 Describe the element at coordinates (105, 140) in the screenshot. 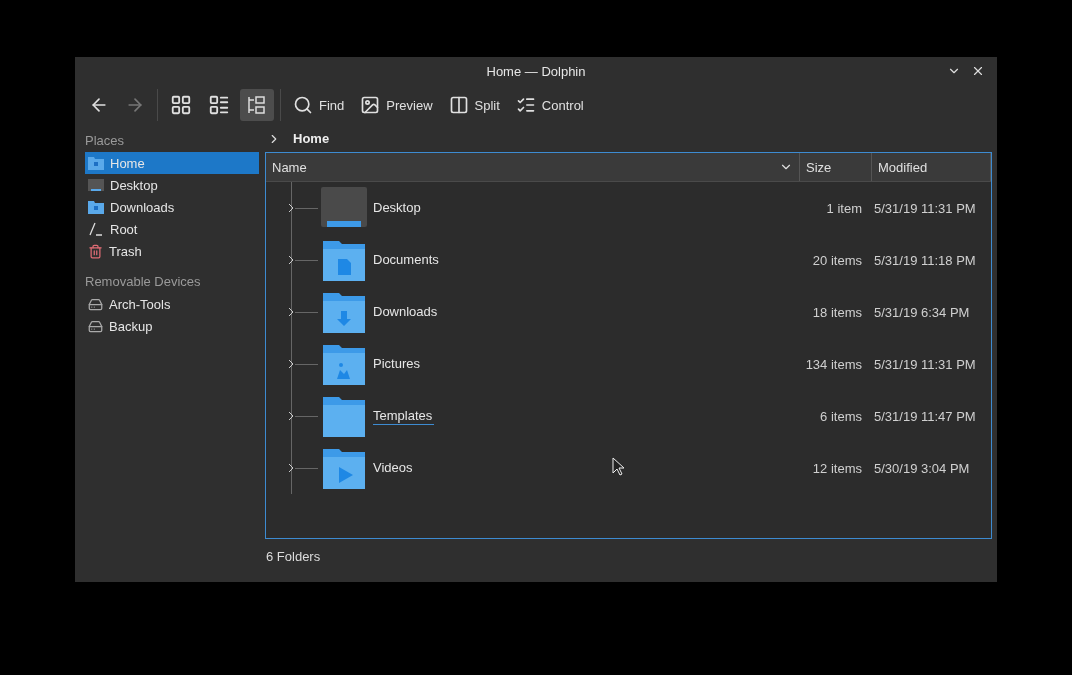

I see `section-title: Places` at that location.